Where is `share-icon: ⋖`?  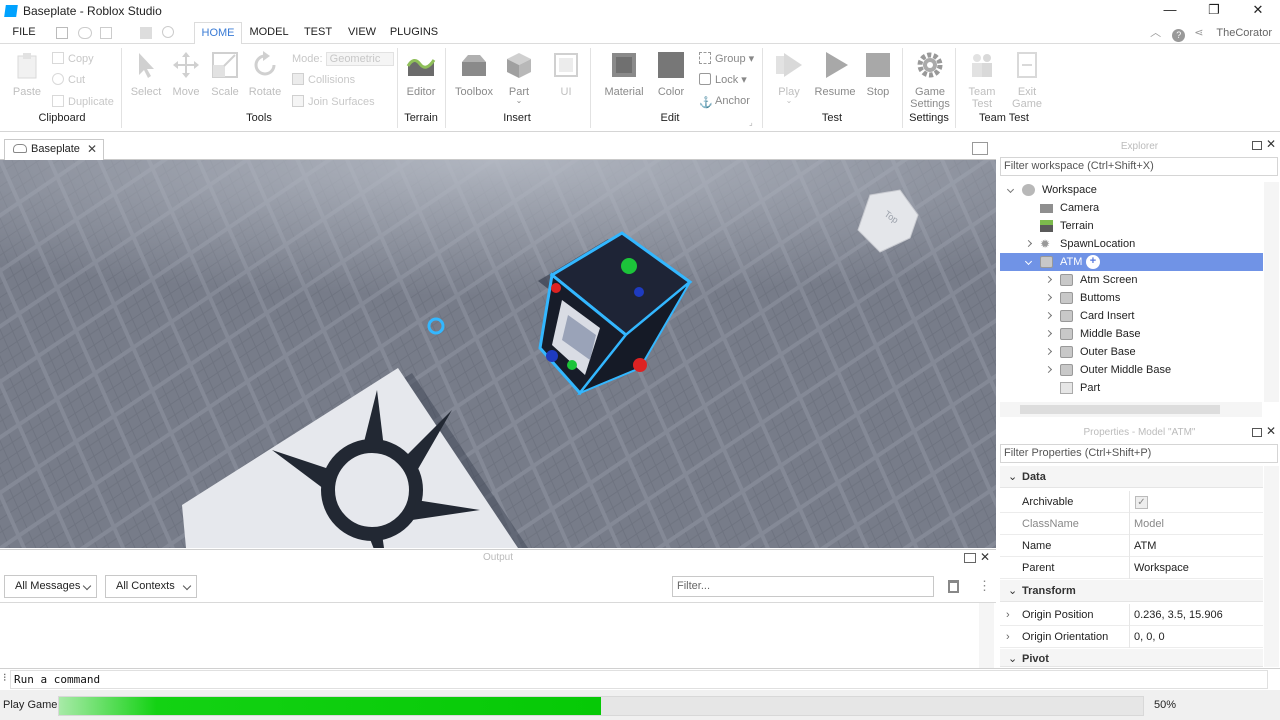
share-icon: ⋖ is located at coordinates (1198, 33).